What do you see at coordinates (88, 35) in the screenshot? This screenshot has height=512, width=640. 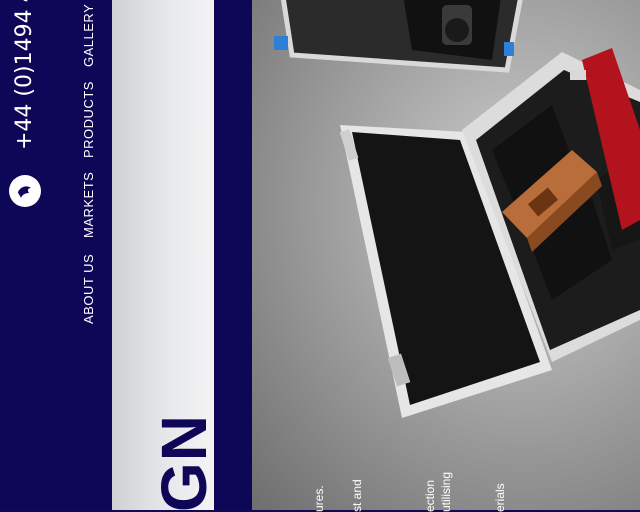 I see `nav-gallery: GALLERY` at bounding box center [88, 35].